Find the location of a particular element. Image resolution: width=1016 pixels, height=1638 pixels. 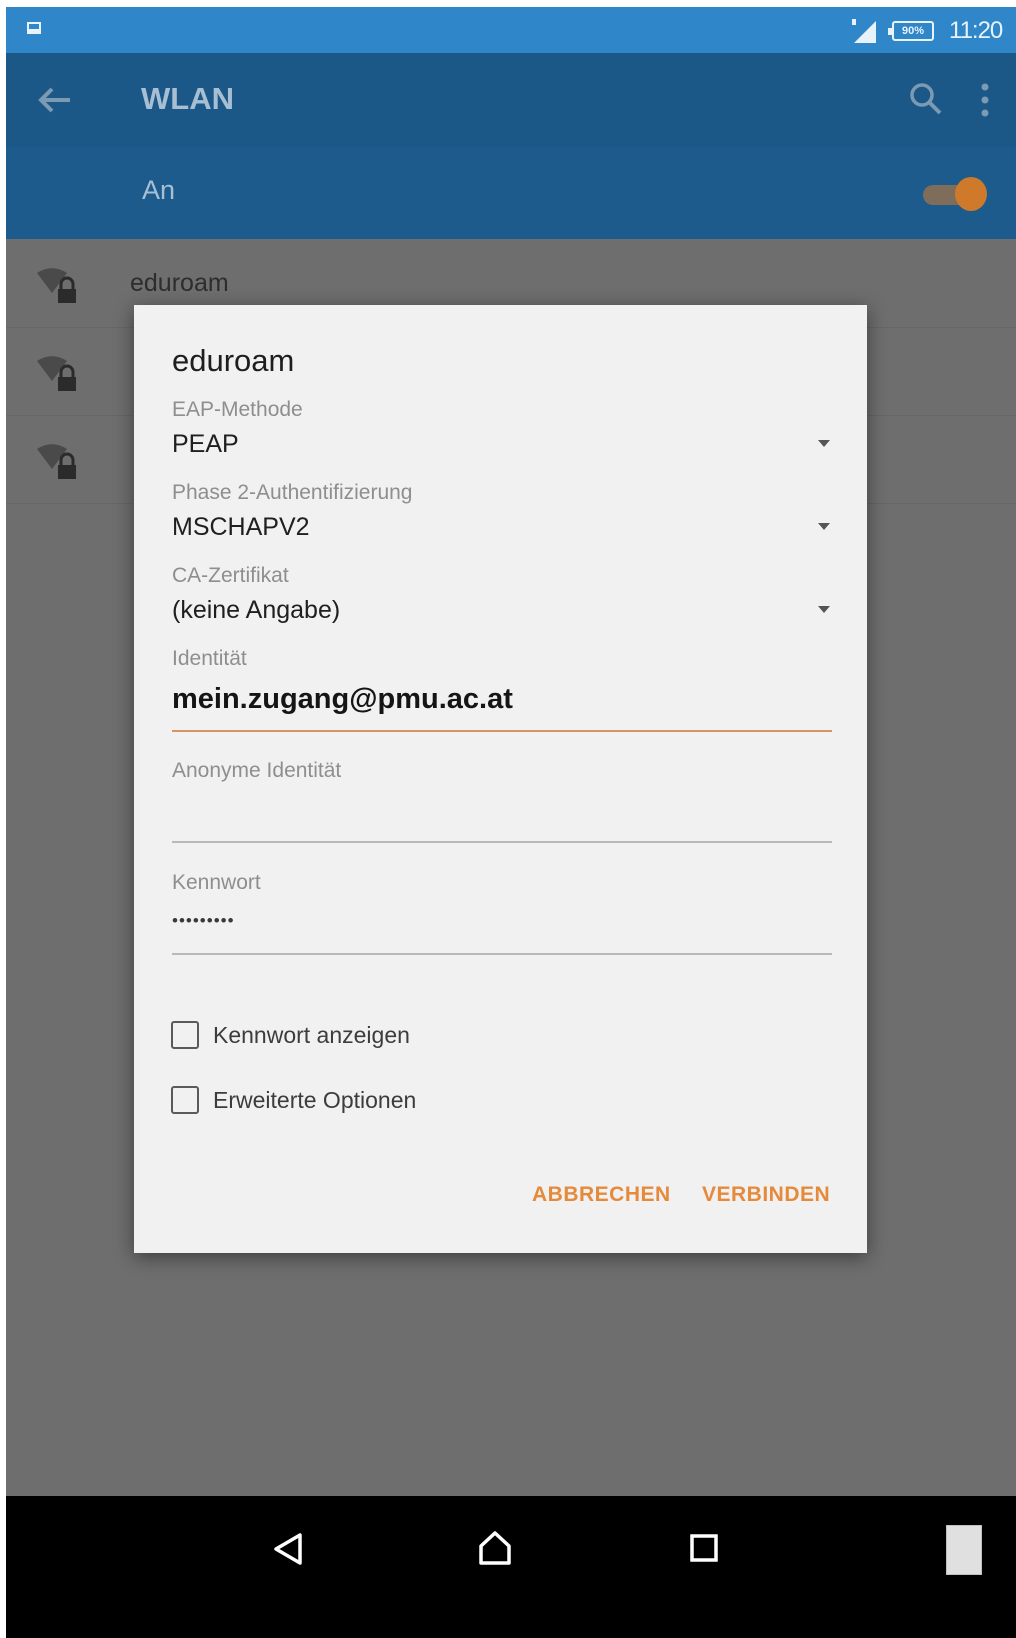

battery-icon: 90% is located at coordinates (911, 31).